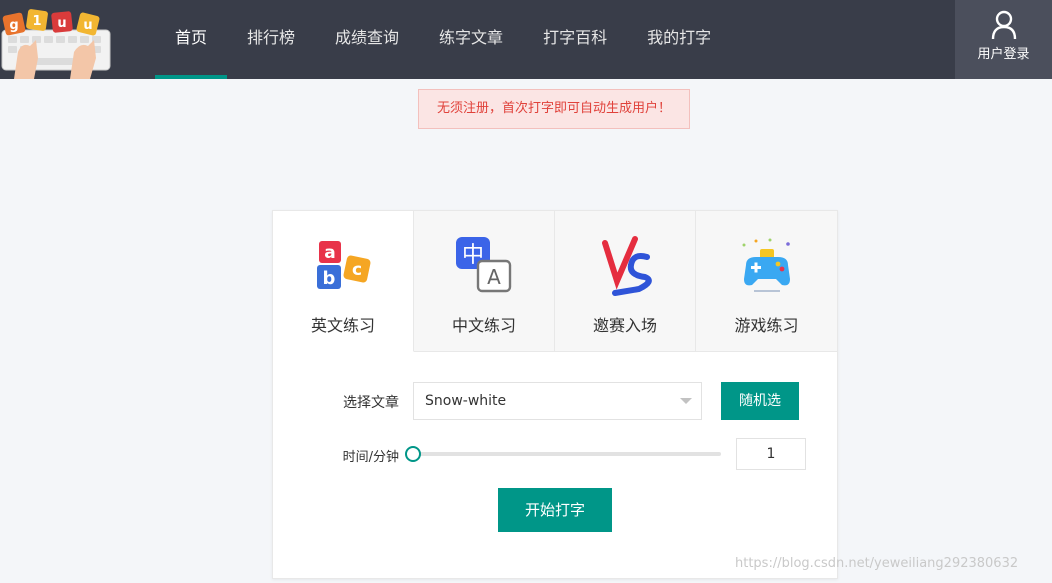 The height and width of the screenshot is (583, 1052). Describe the element at coordinates (271, 39) in the screenshot. I see `nav-ranking: 排行榜` at that location.